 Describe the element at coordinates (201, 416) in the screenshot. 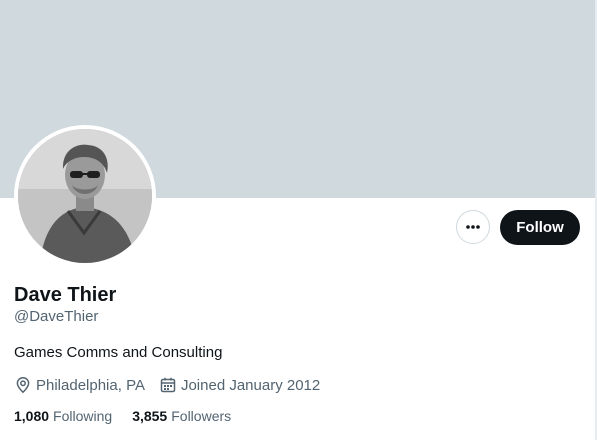

I see `followers-label: Followers` at that location.